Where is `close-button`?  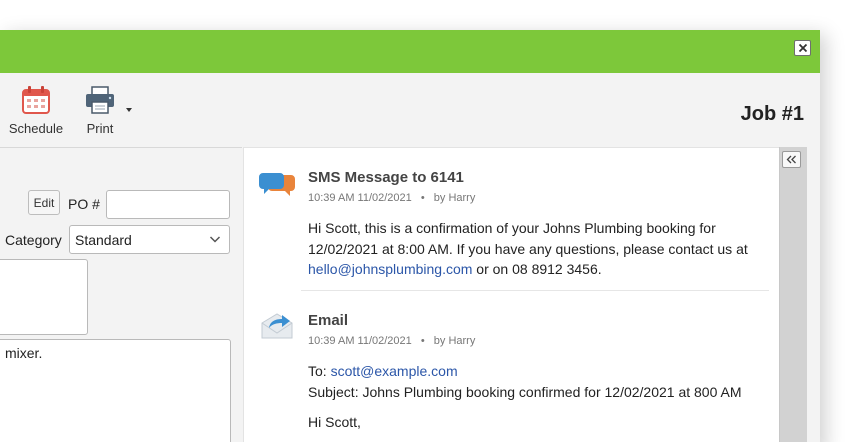 close-button is located at coordinates (802, 48).